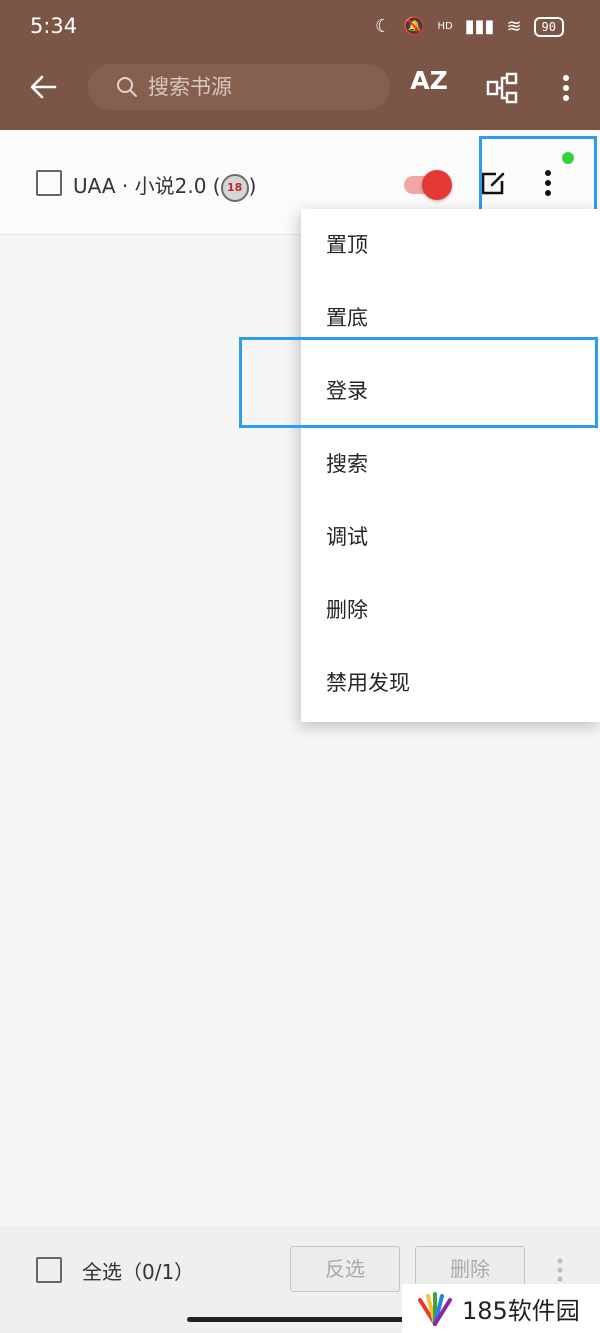  Describe the element at coordinates (138, 1270) in the screenshot. I see `select-all-label: 全选（0/1）` at that location.